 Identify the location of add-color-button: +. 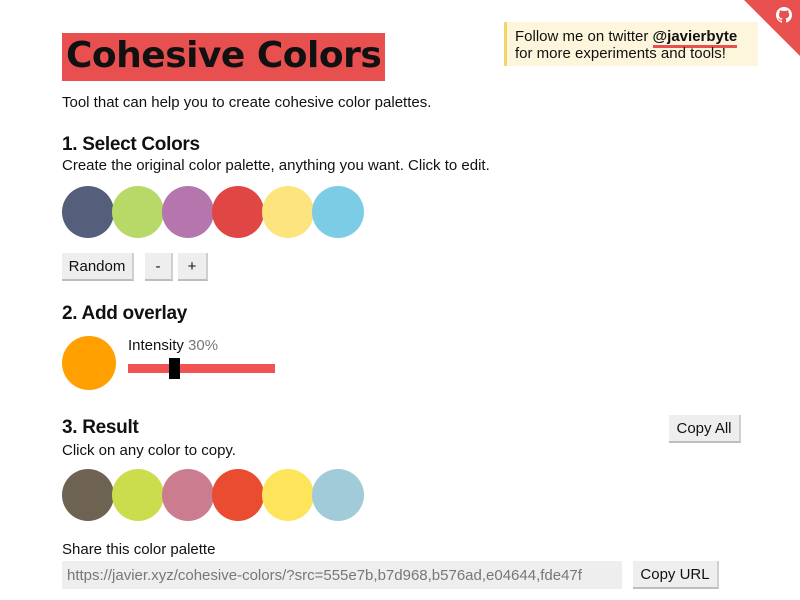
(193, 267).